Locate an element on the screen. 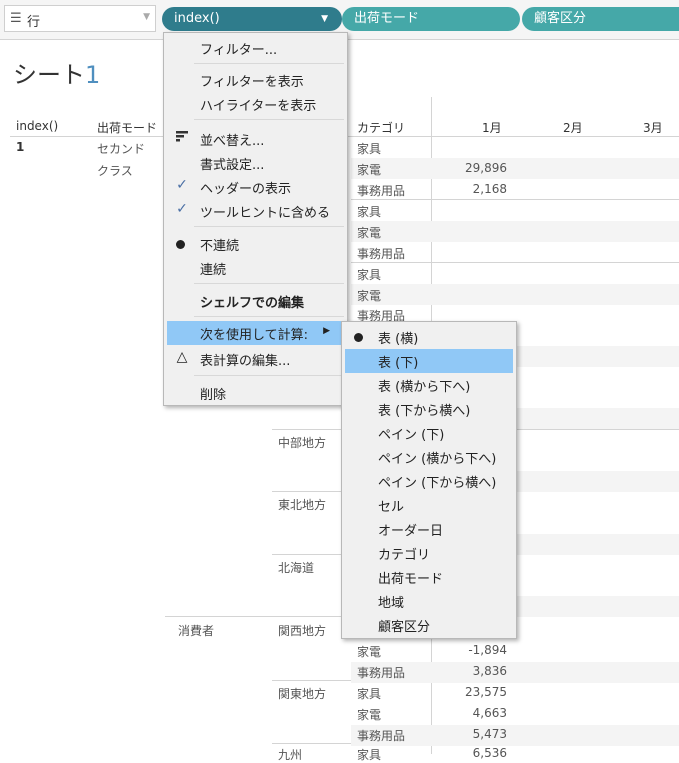 Image resolution: width=679 pixels, height=763 pixels. menu-item-label: 連続 is located at coordinates (213, 270).